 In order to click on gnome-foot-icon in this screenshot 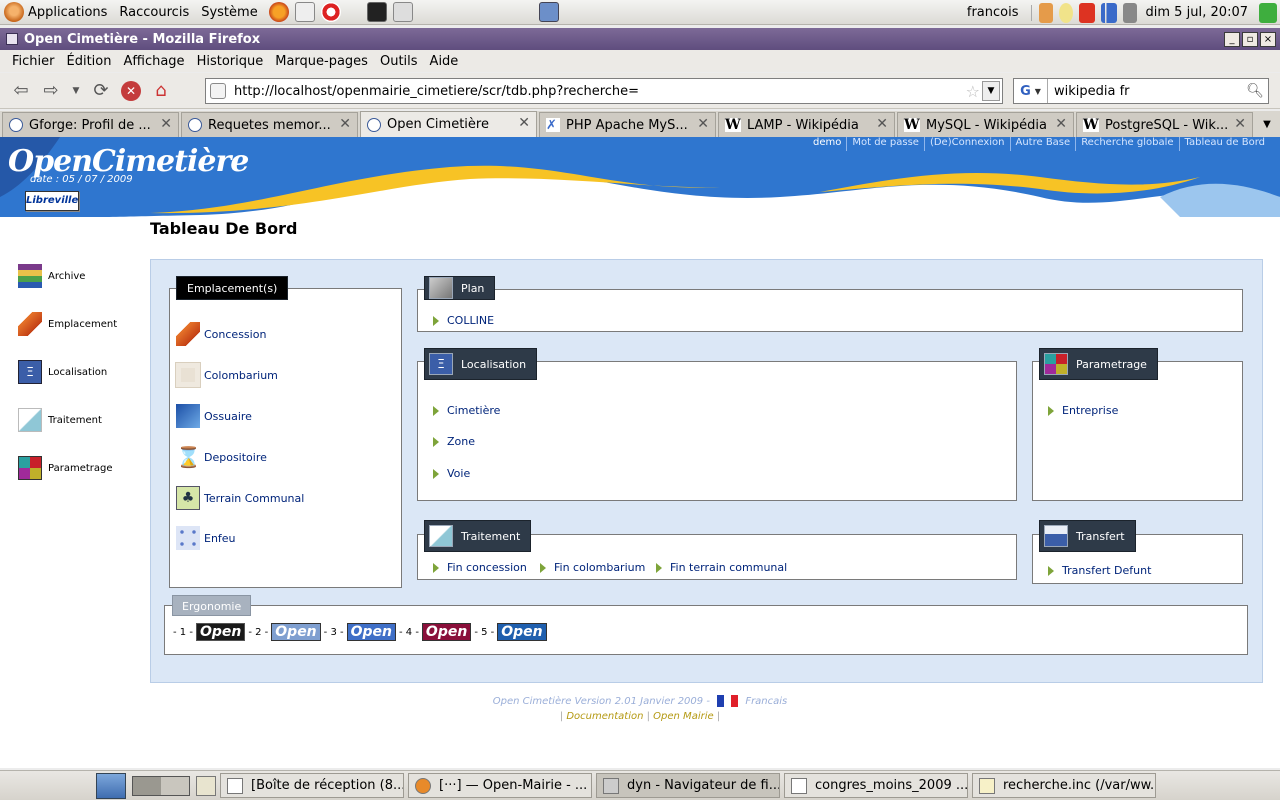, I will do `click(14, 12)`.